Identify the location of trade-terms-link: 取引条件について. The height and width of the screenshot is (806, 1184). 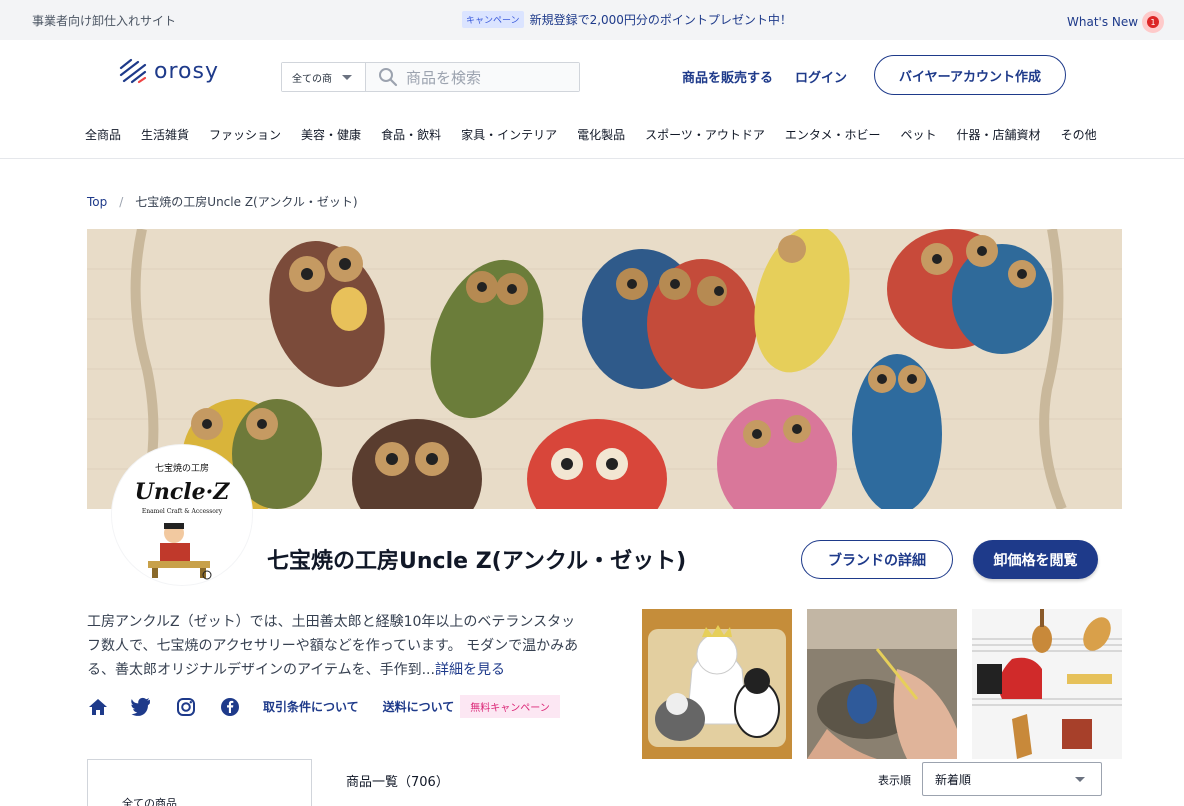
(311, 706).